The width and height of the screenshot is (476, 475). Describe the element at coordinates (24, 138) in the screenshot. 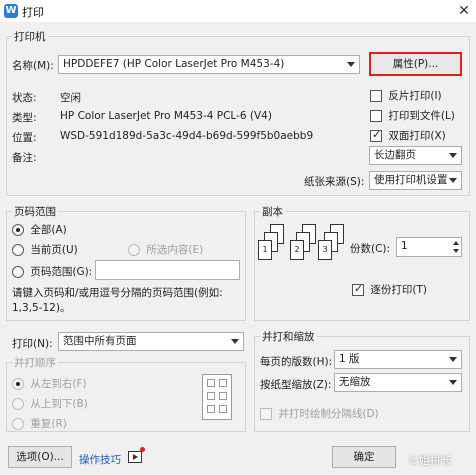

I see `location-label: 位置:` at that location.